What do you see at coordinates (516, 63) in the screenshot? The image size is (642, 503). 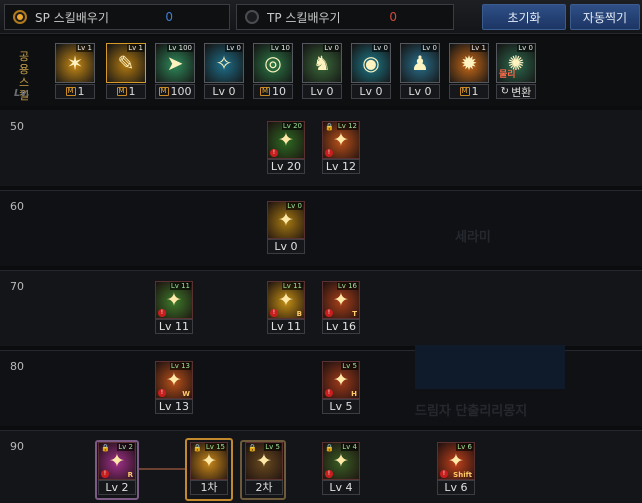 I see `common-skill-9: ✺ Lv 0 물리` at bounding box center [516, 63].